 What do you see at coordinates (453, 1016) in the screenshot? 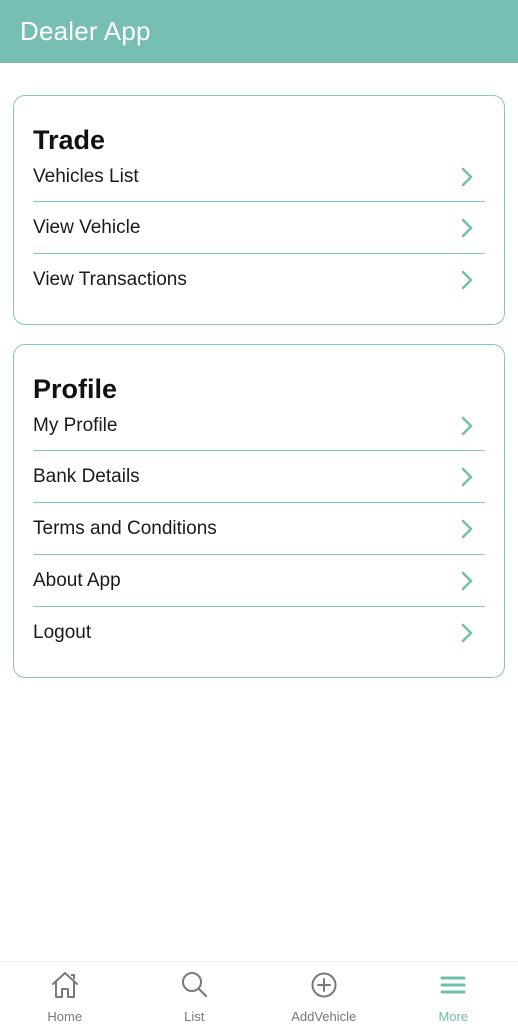
I see `nav-label-more: More` at bounding box center [453, 1016].